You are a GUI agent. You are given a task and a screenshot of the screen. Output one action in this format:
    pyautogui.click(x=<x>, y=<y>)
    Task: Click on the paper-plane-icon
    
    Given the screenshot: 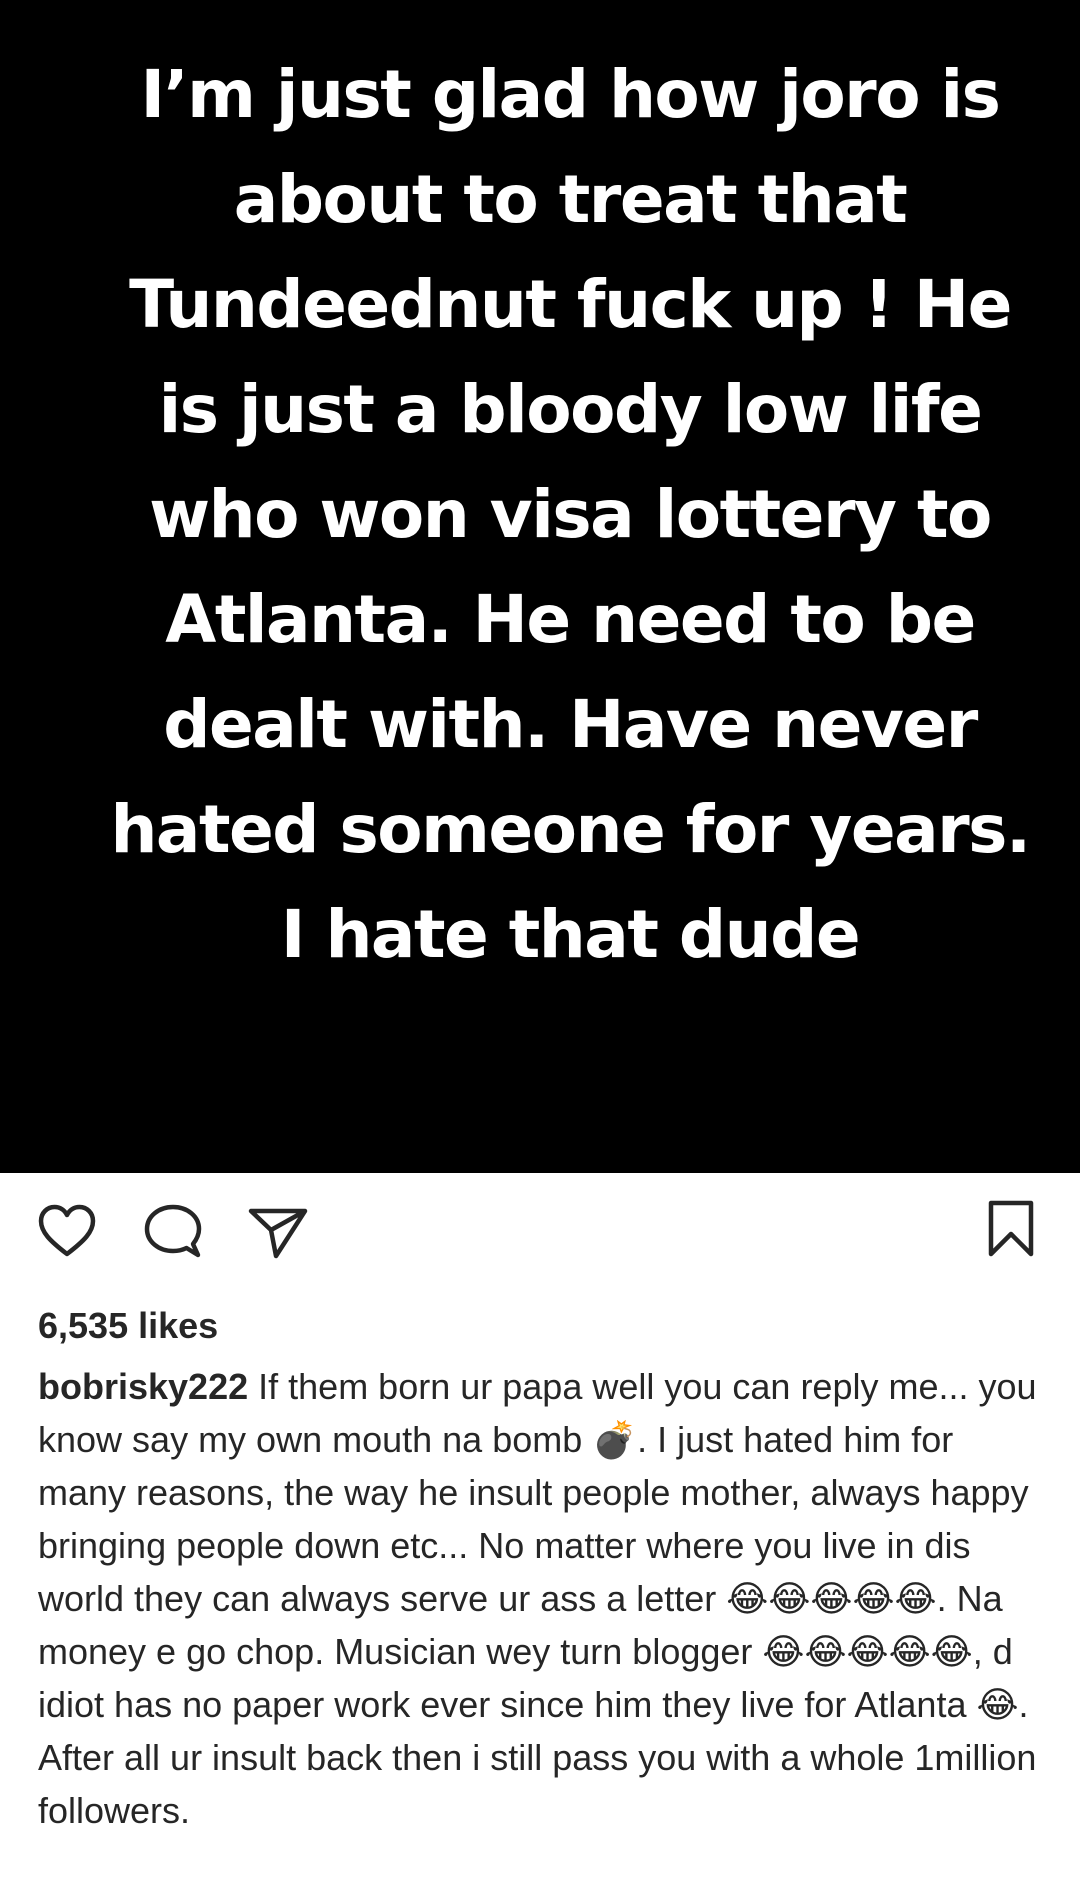 What is the action you would take?
    pyautogui.click(x=278, y=1233)
    